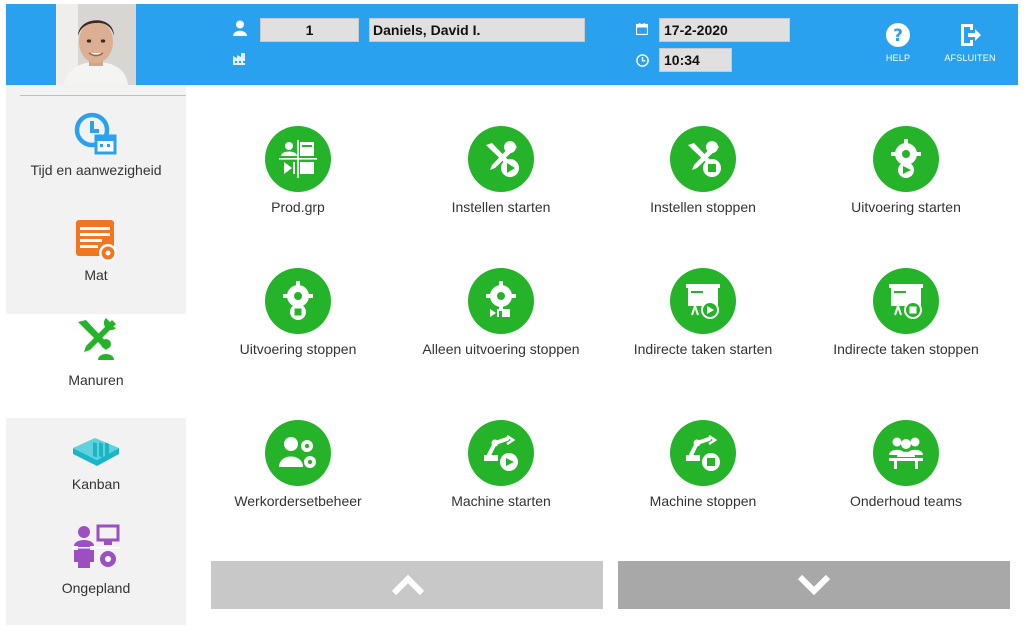  Describe the element at coordinates (642, 63) in the screenshot. I see `clock-icon` at that location.